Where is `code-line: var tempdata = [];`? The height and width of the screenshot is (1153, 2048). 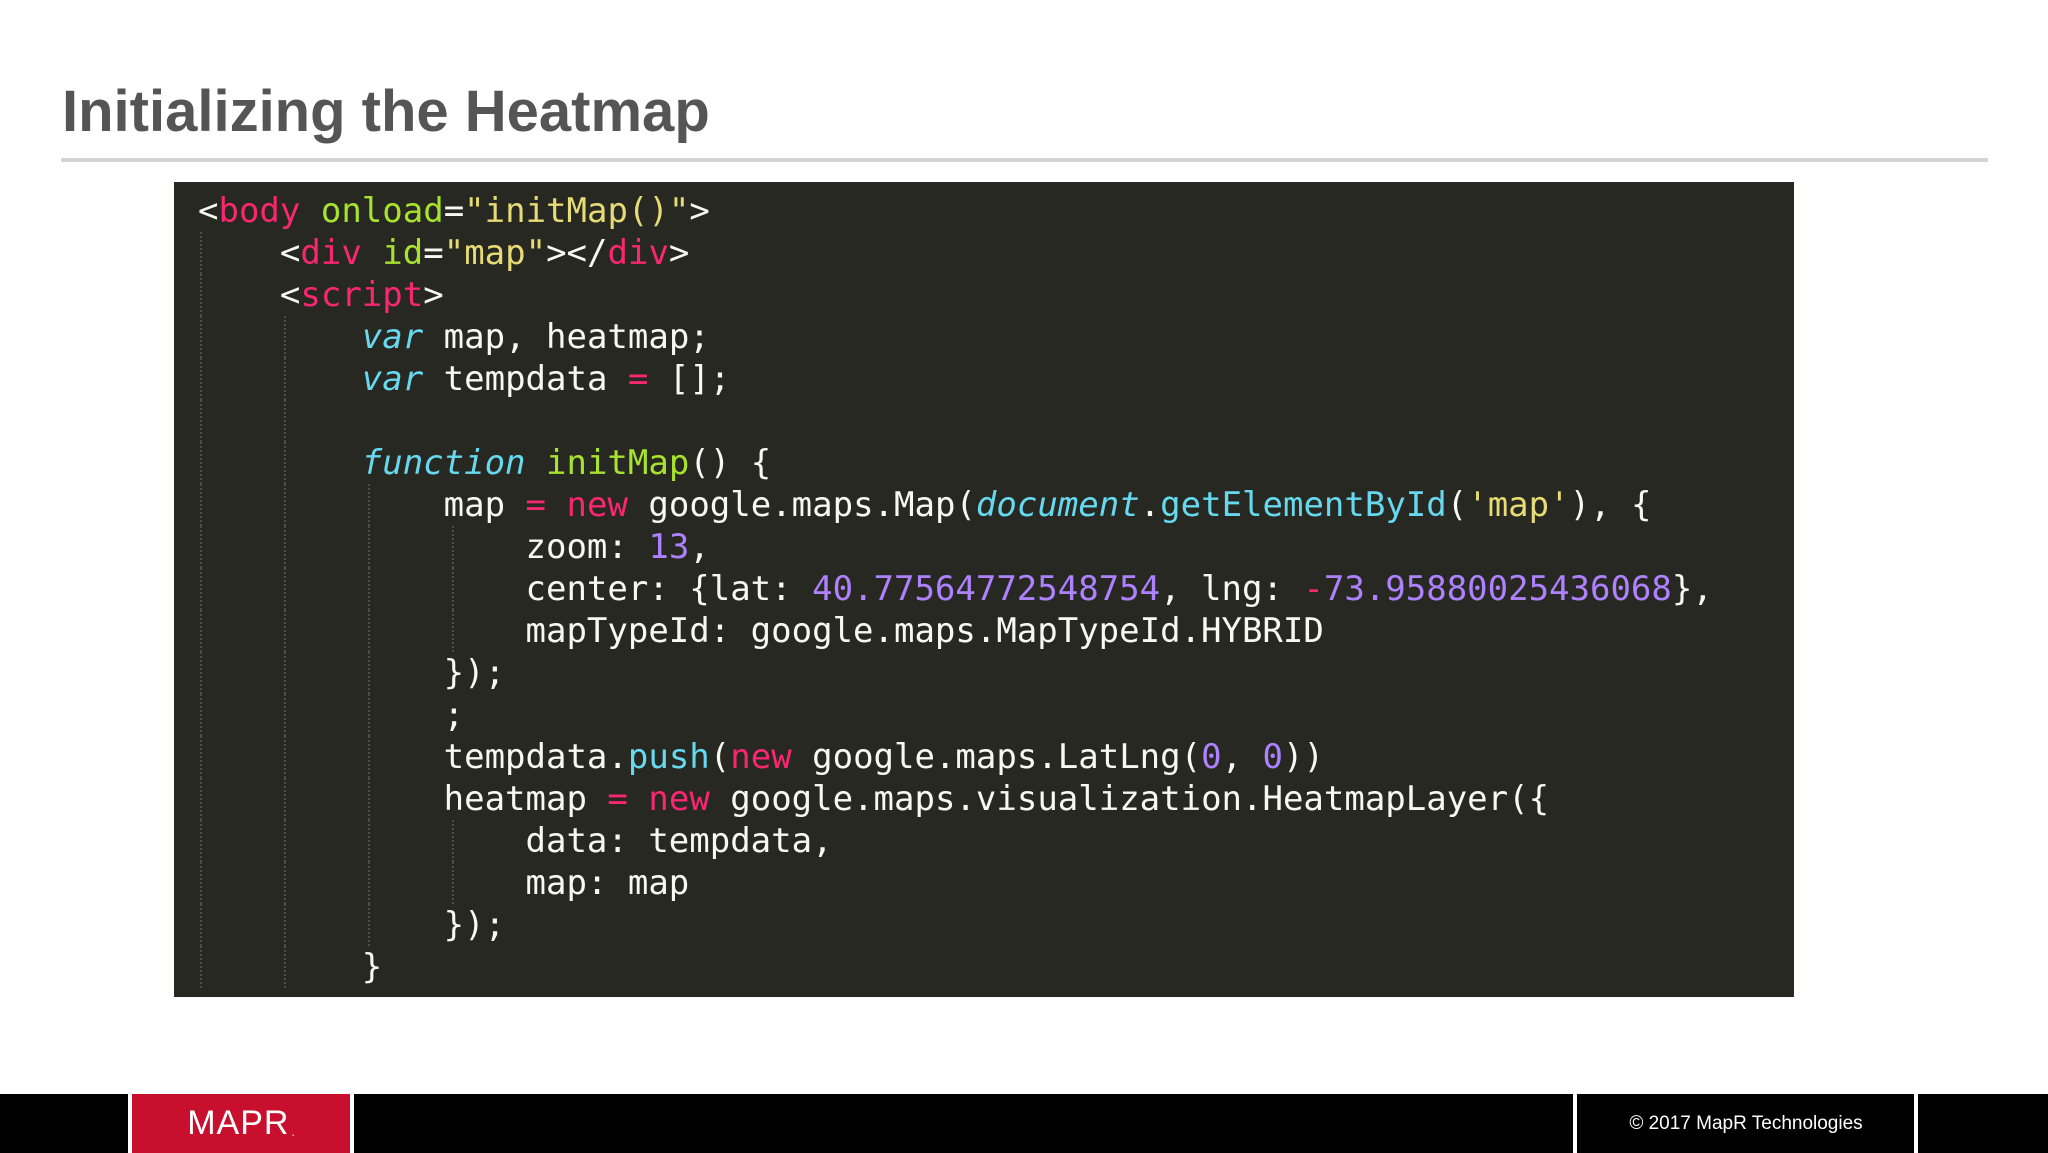
code-line: var tempdata = []; is located at coordinates (955, 379).